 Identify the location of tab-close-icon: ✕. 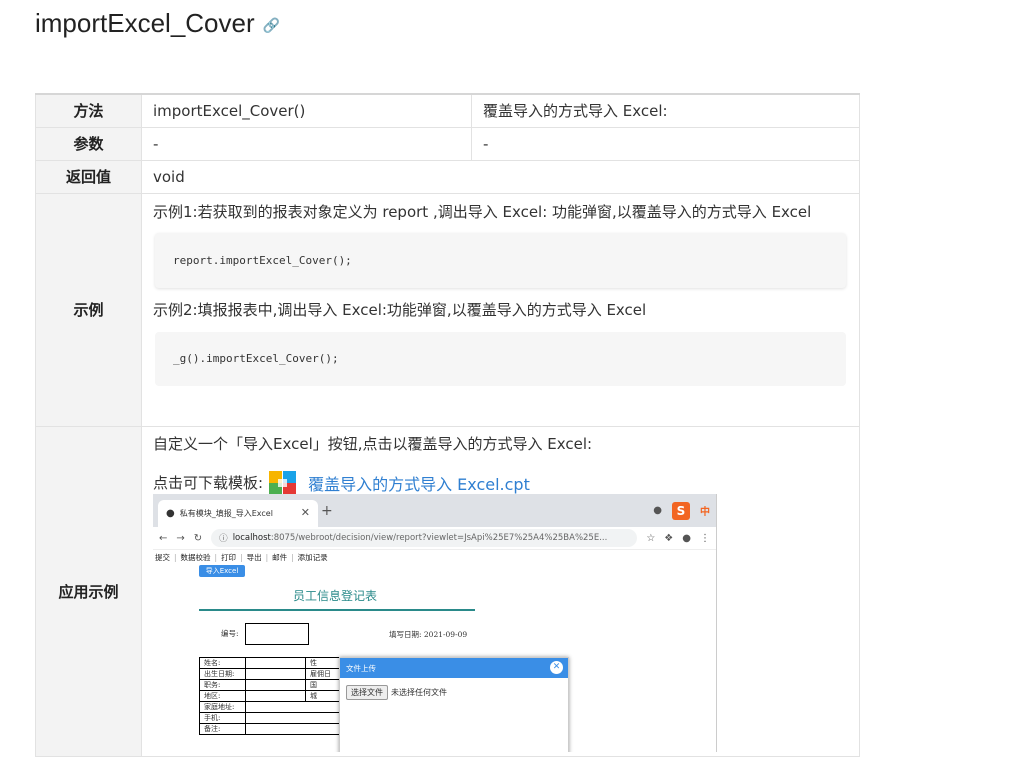
(305, 512).